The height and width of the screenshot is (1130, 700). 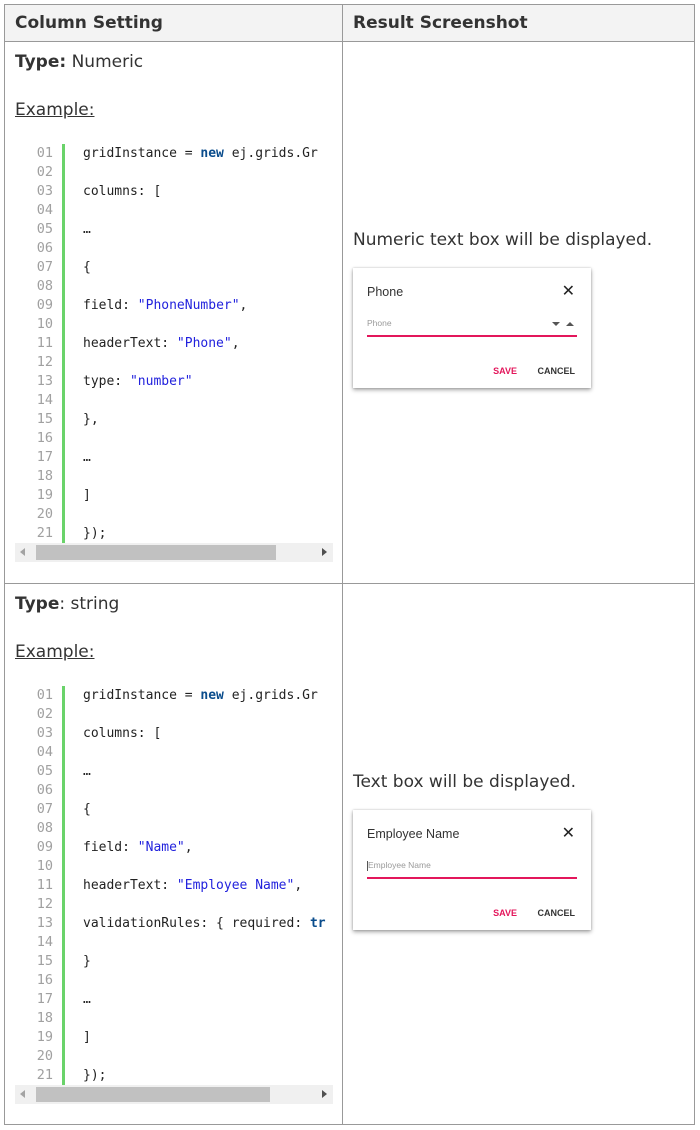 I want to click on code-line: 02, so click(x=174, y=714).